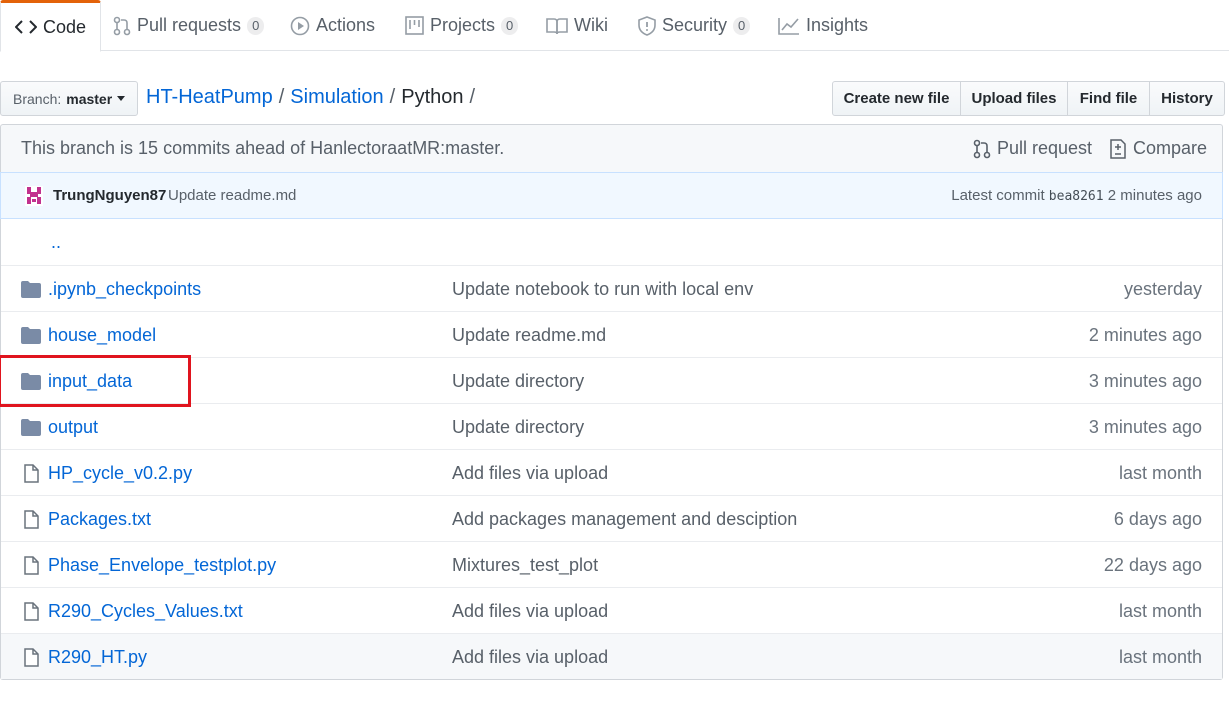 This screenshot has width=1229, height=701. Describe the element at coordinates (102, 335) in the screenshot. I see `directory-link: house_model` at that location.